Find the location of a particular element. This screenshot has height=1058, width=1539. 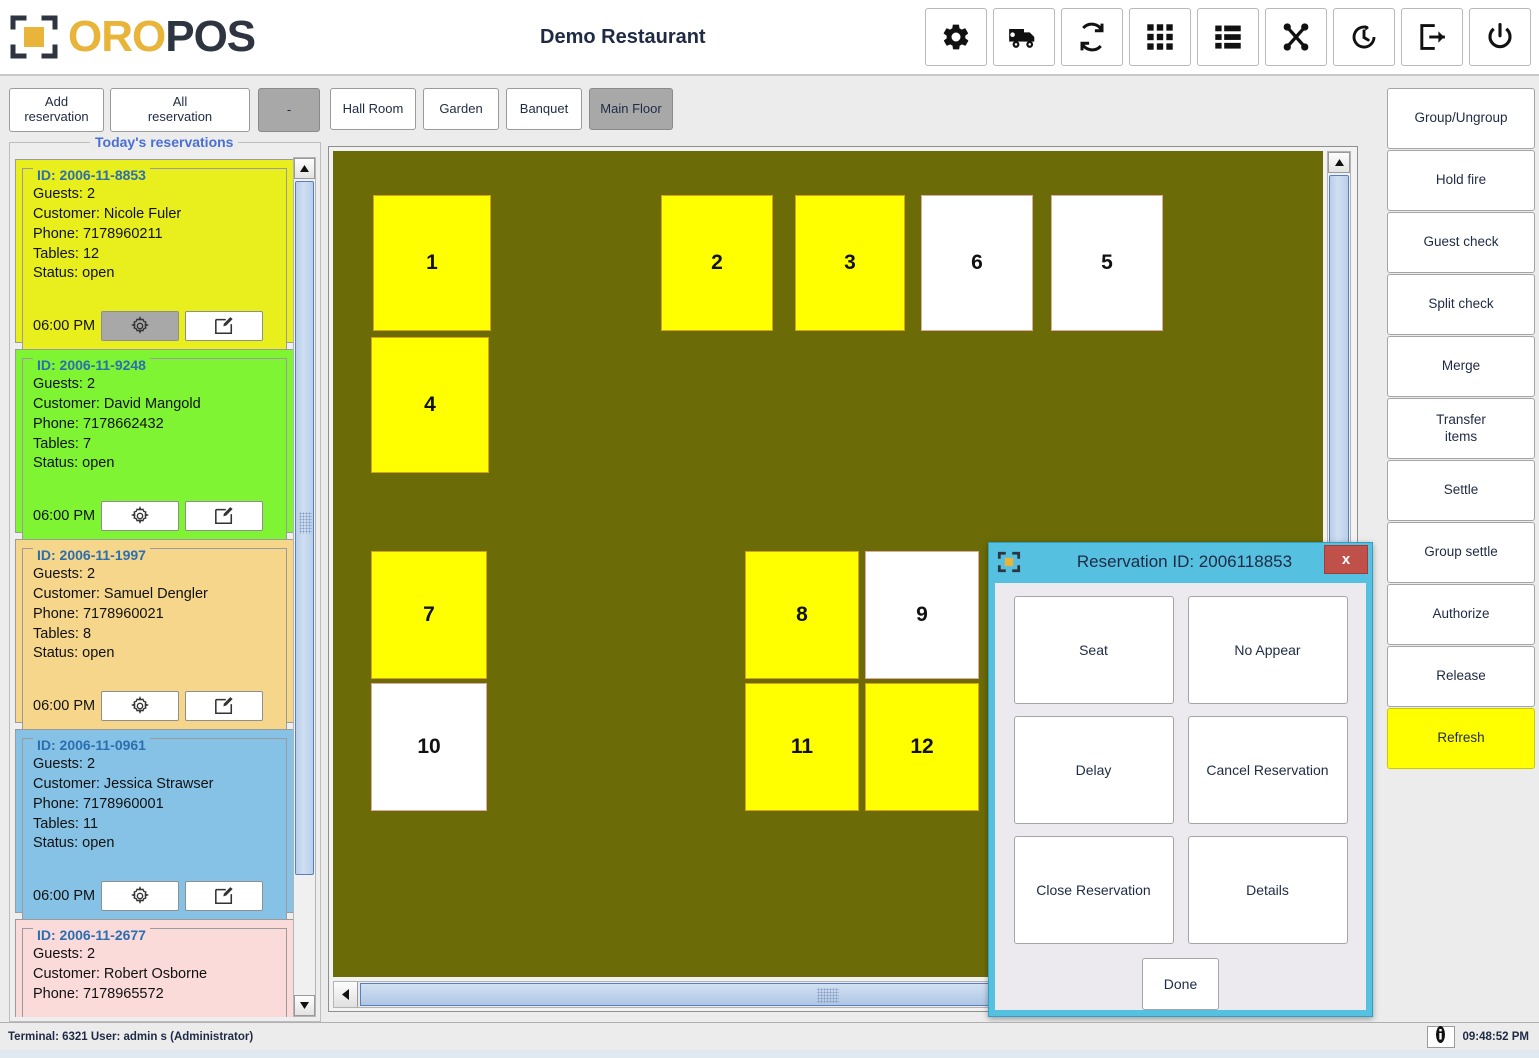

settings-gear-button is located at coordinates (956, 37).